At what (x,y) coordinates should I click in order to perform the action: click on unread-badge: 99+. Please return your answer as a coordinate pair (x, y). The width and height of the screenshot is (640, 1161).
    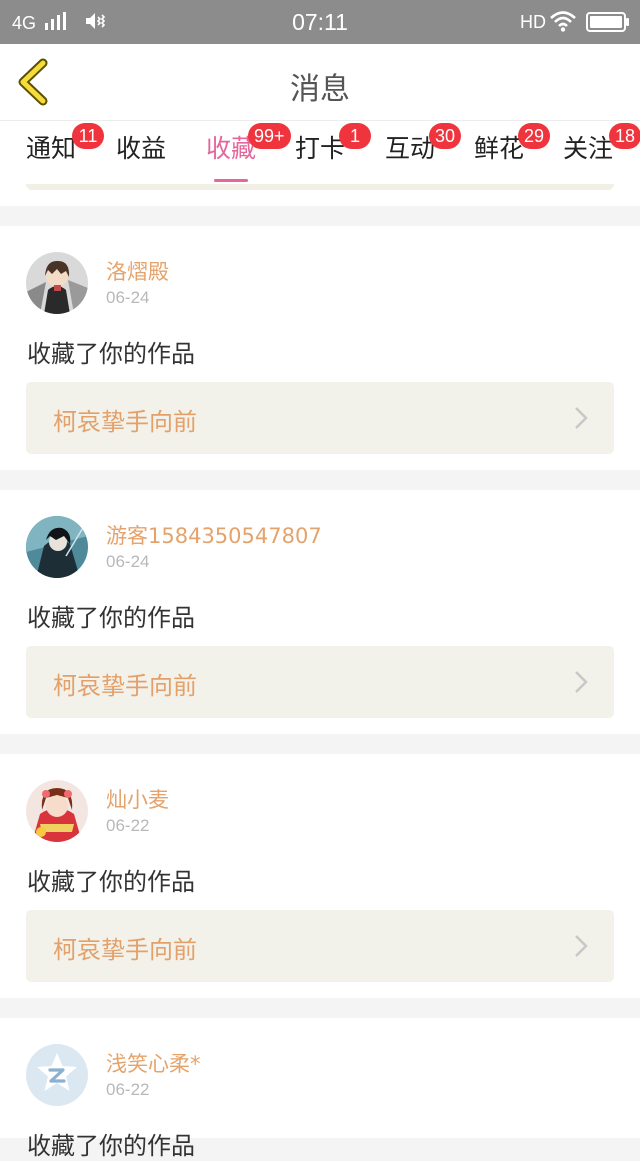
    Looking at the image, I should click on (269, 136).